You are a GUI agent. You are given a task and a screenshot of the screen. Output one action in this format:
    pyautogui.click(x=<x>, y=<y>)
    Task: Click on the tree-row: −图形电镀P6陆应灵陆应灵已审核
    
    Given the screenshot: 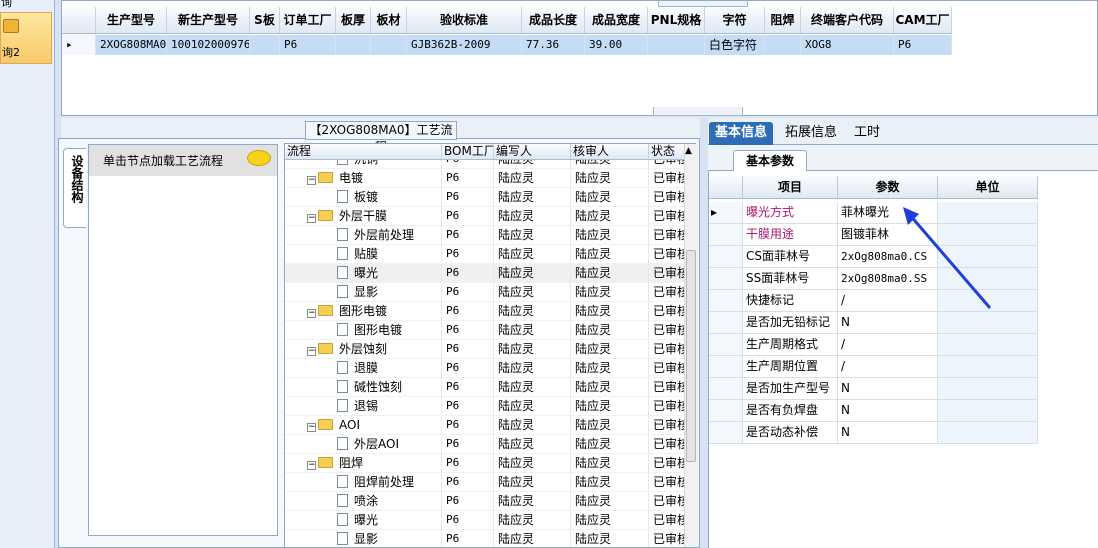 What is the action you would take?
    pyautogui.click(x=485, y=311)
    